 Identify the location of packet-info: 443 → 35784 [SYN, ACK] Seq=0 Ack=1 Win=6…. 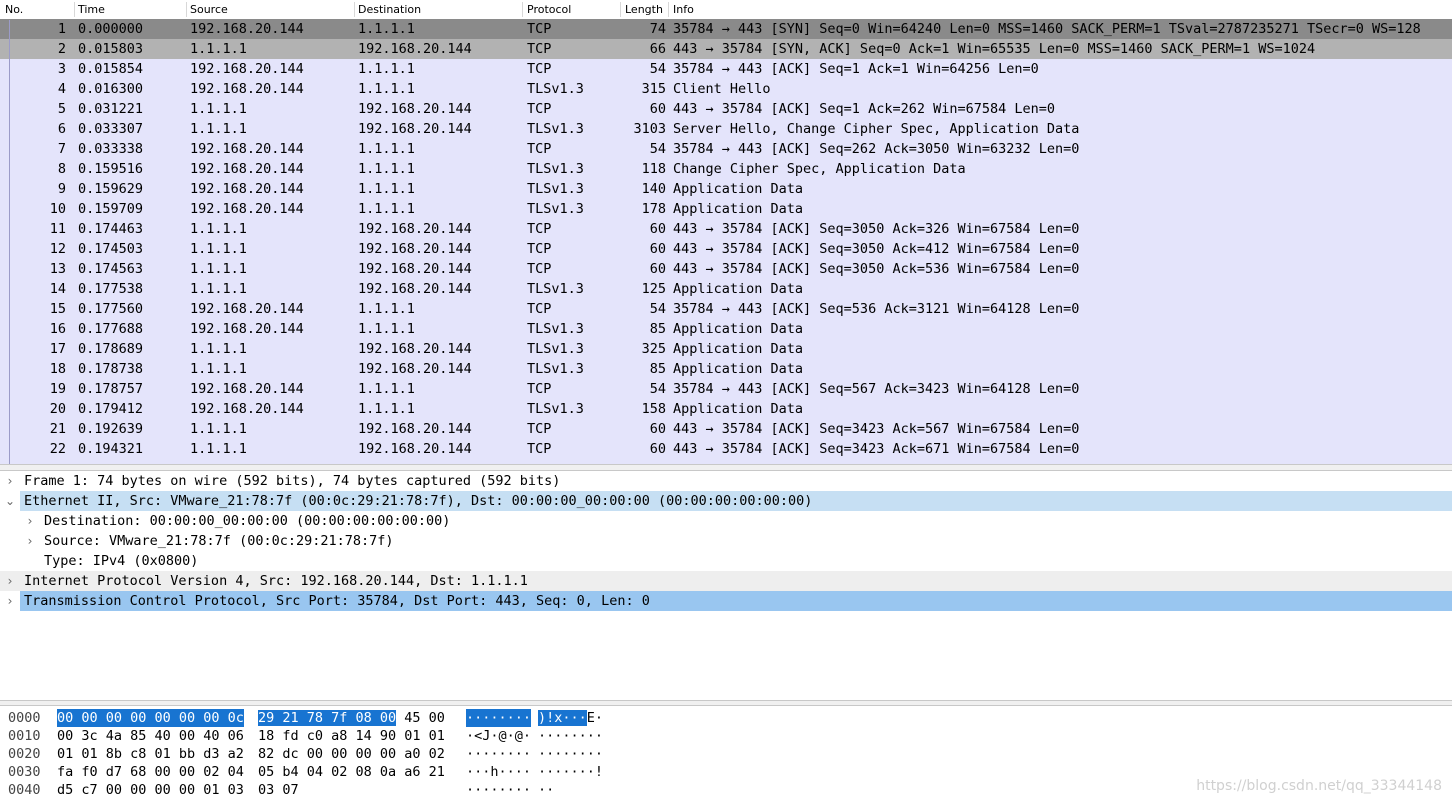
(994, 49).